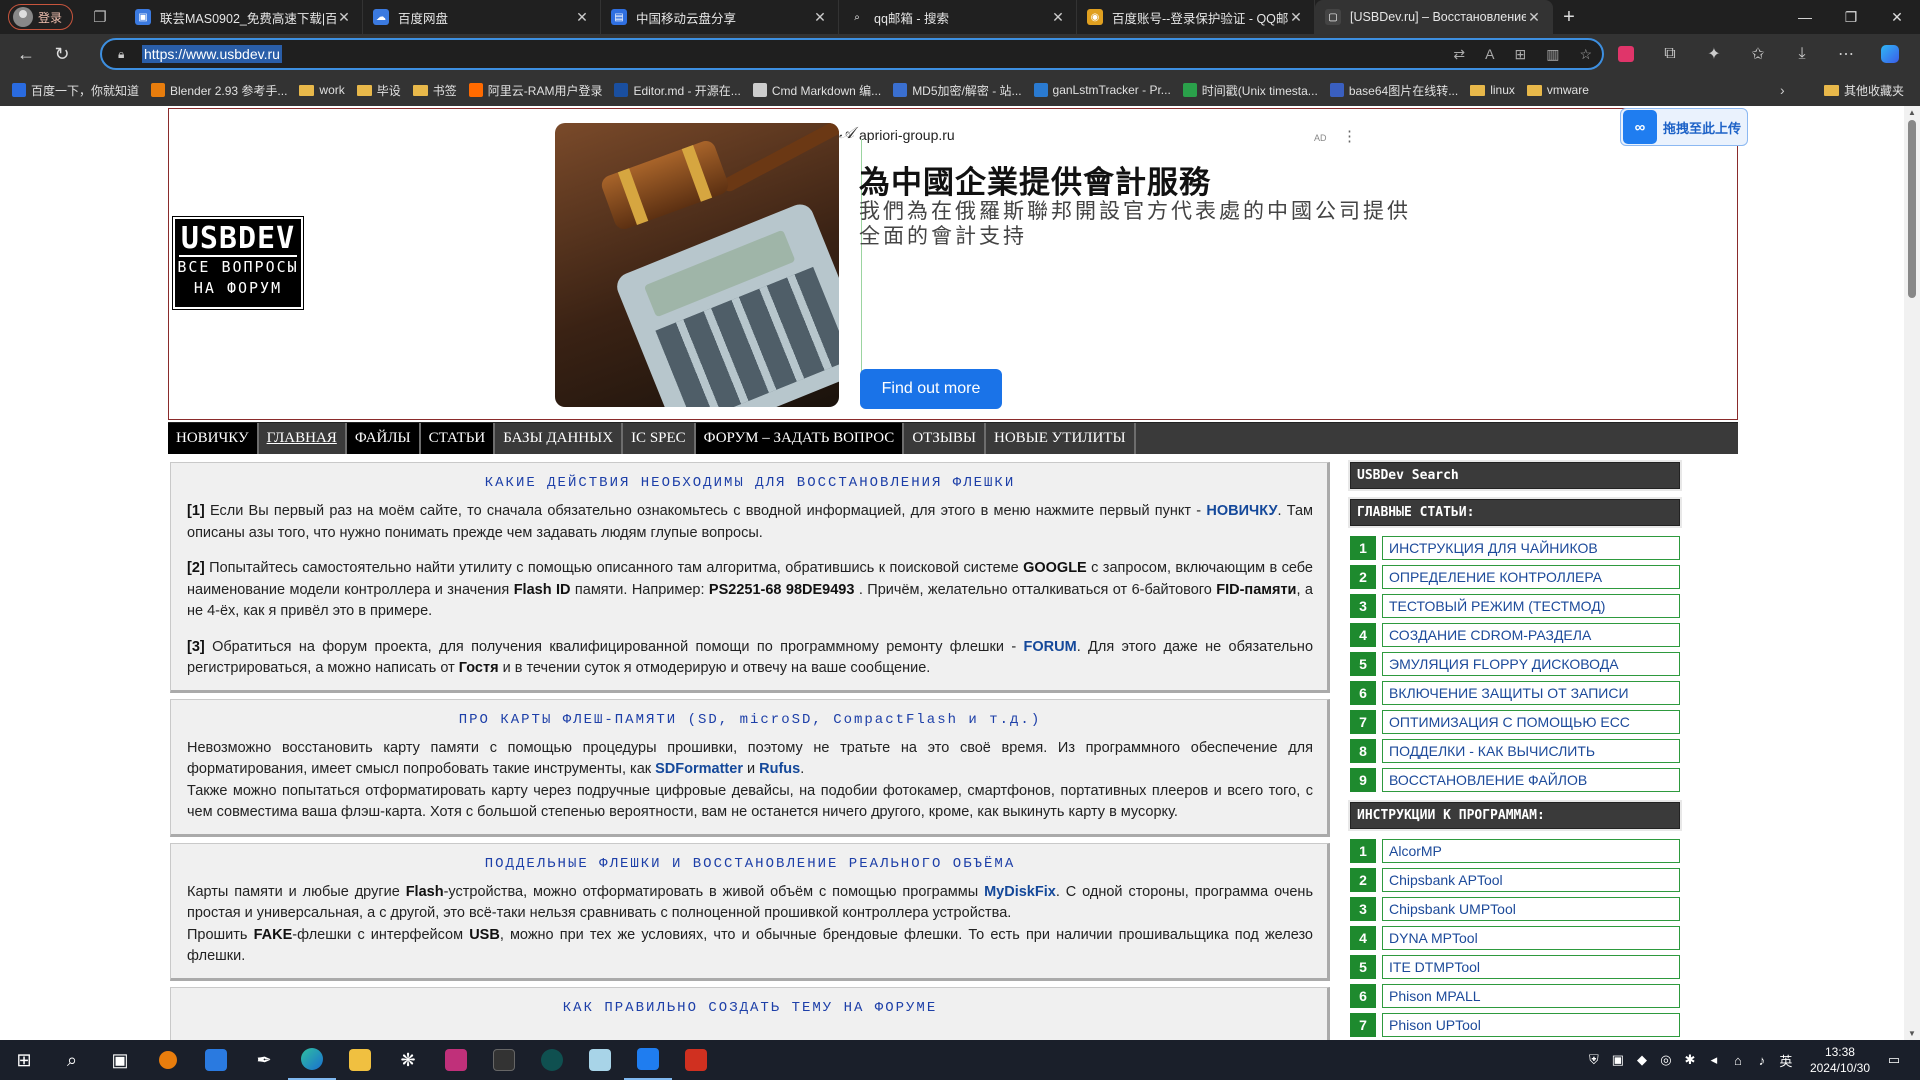 The width and height of the screenshot is (1920, 1080). I want to click on link-sdformatter: SDFormatter, so click(699, 769).